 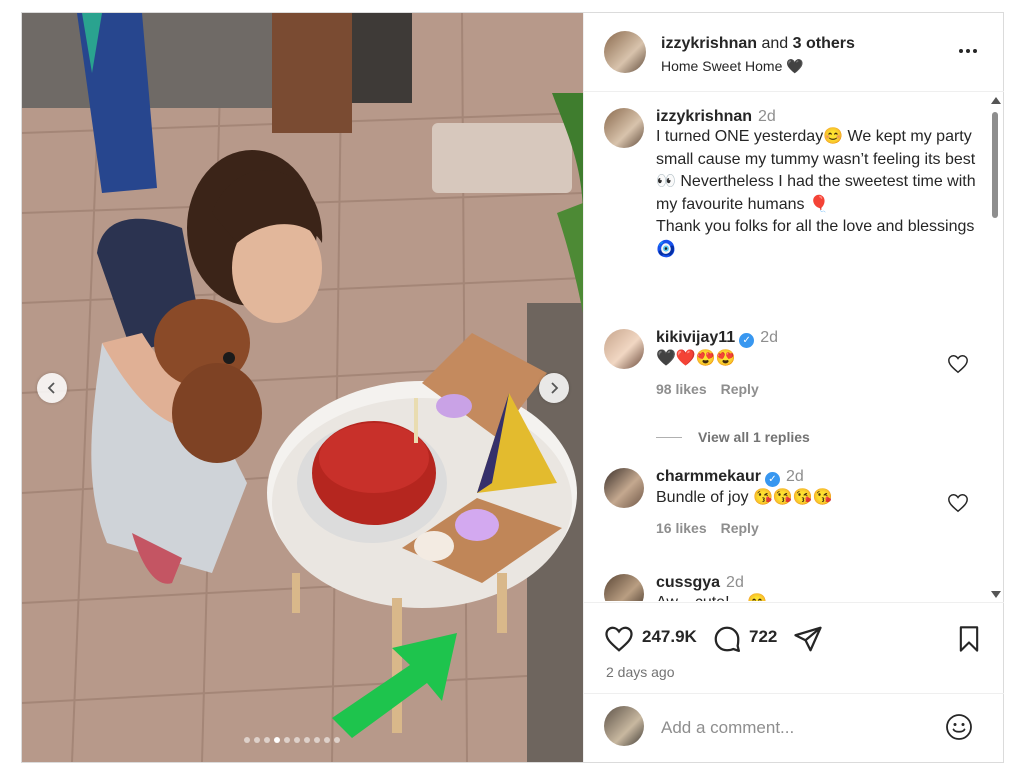 What do you see at coordinates (625, 52) in the screenshot?
I see `author-avatar` at bounding box center [625, 52].